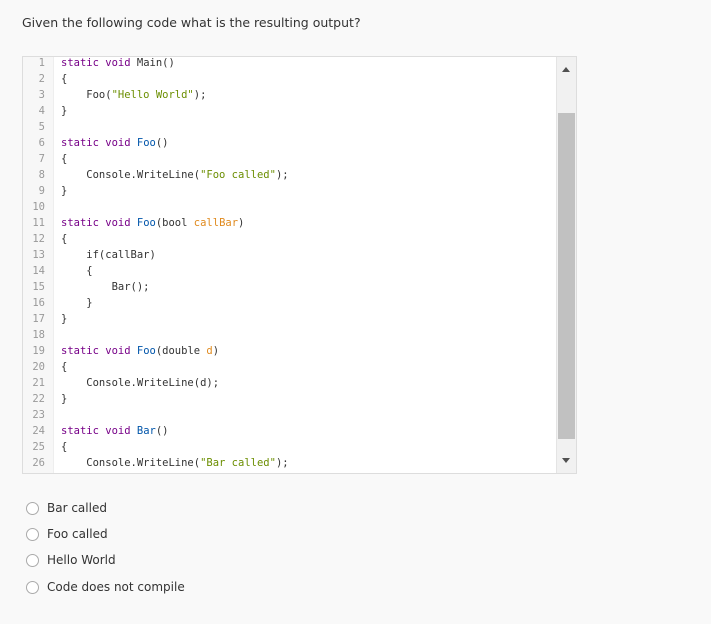  Describe the element at coordinates (86, 95) in the screenshot. I see `code-token: Foo(` at that location.